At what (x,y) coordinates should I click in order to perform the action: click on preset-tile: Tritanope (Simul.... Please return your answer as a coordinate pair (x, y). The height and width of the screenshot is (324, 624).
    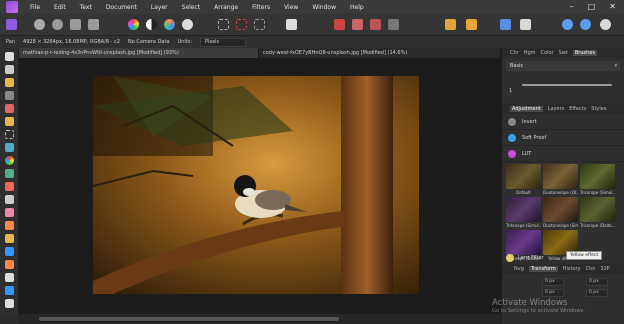
    Looking at the image, I should click on (523, 213).